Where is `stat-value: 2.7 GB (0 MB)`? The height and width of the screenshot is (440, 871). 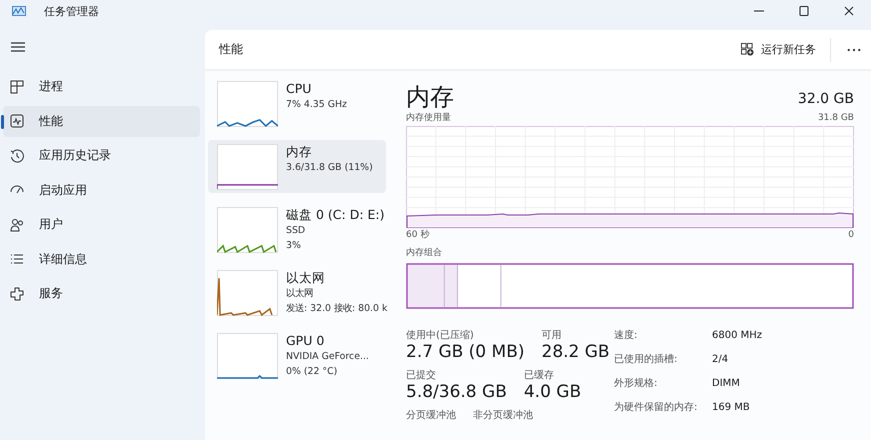 stat-value: 2.7 GB (0 MB) is located at coordinates (465, 352).